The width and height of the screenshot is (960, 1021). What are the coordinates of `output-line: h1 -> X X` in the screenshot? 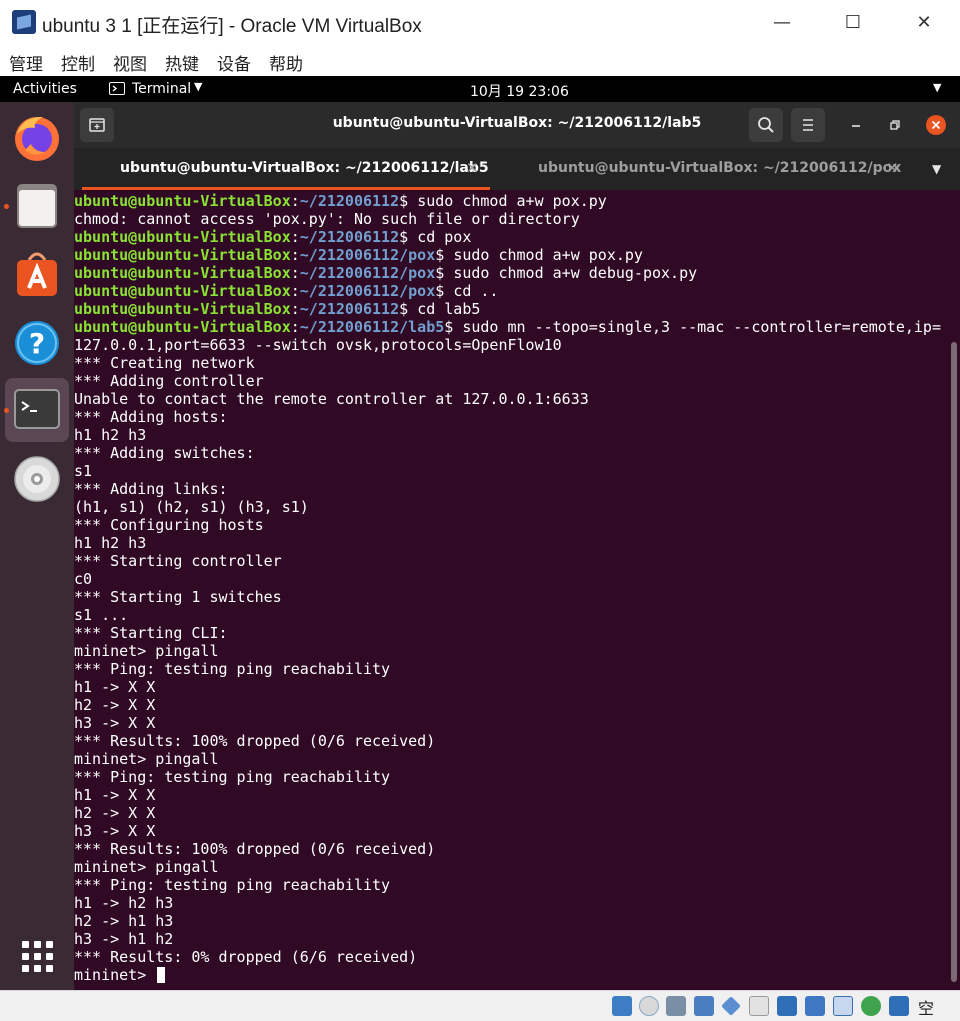 It's located at (511, 795).